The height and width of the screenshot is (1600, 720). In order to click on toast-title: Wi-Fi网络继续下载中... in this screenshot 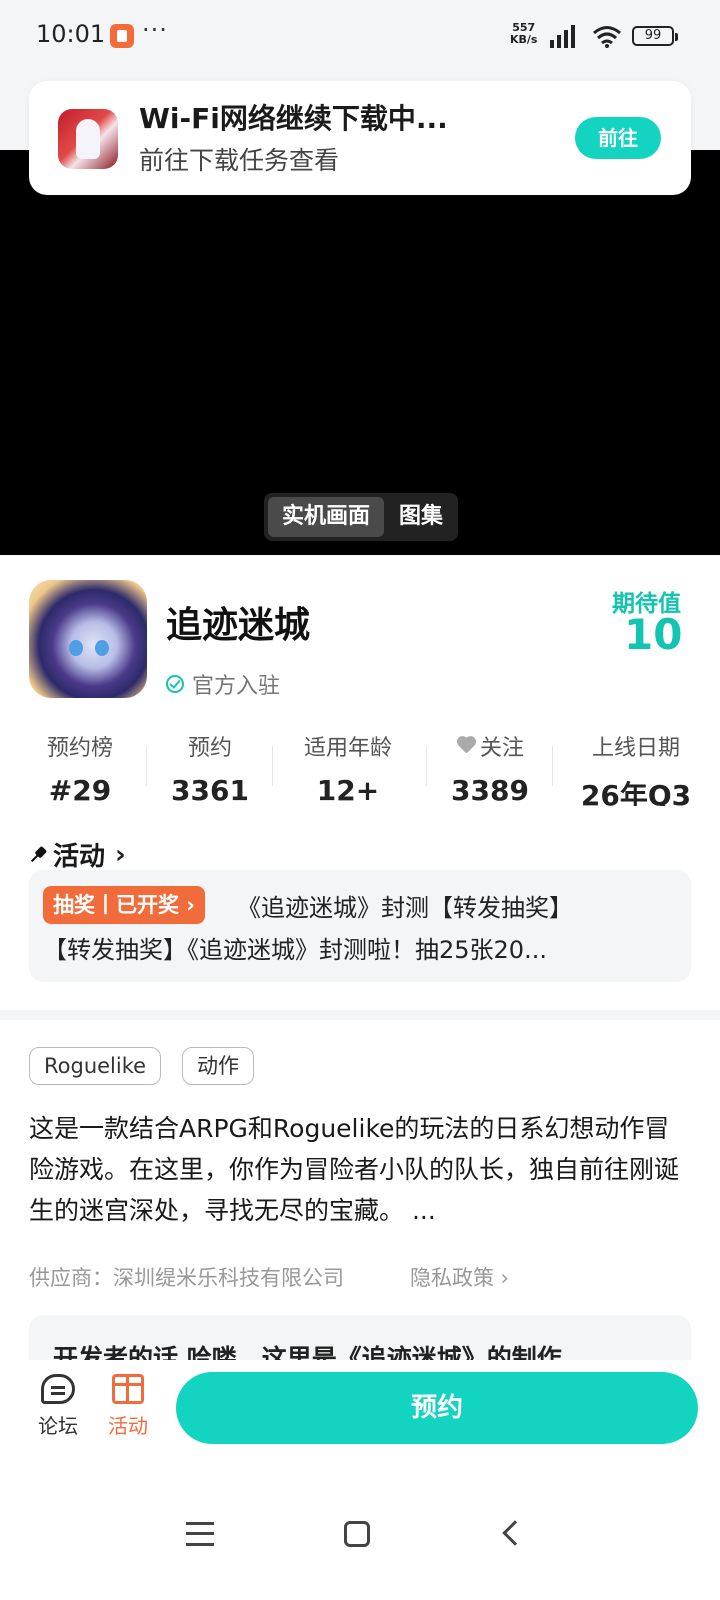, I will do `click(293, 118)`.